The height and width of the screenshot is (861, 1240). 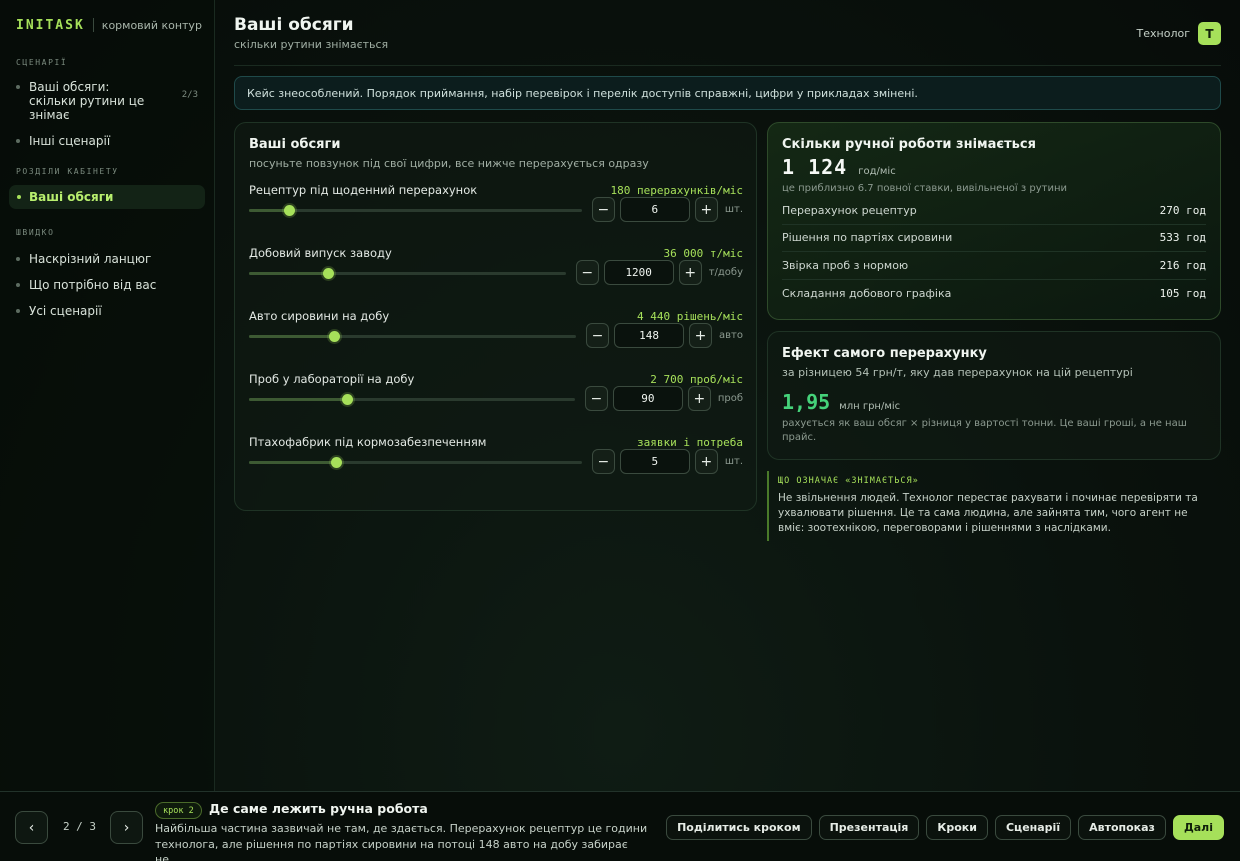 I want to click on quantity-stepper: − 148 + авто, so click(x=664, y=335).